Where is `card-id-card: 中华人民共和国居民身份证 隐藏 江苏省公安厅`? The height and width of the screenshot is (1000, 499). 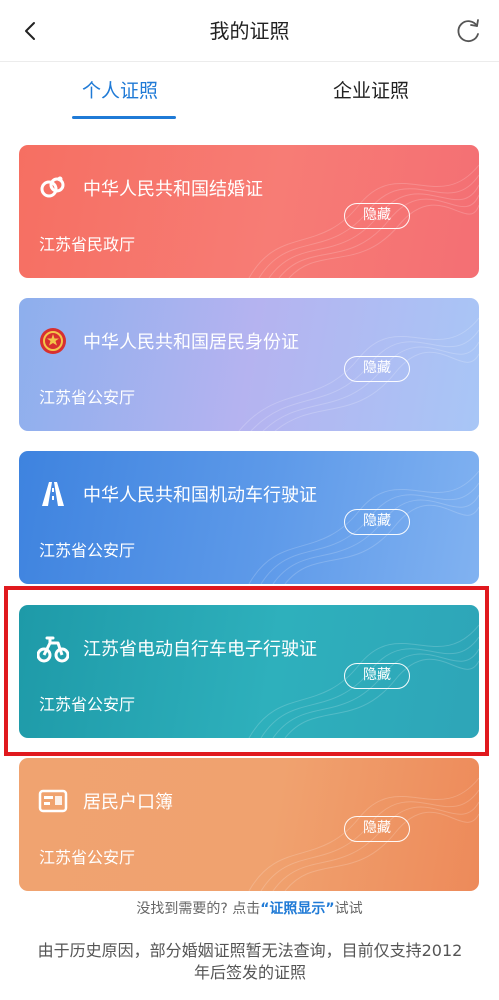 card-id-card: 中华人民共和国居民身份证 隐藏 江苏省公安厅 is located at coordinates (249, 364).